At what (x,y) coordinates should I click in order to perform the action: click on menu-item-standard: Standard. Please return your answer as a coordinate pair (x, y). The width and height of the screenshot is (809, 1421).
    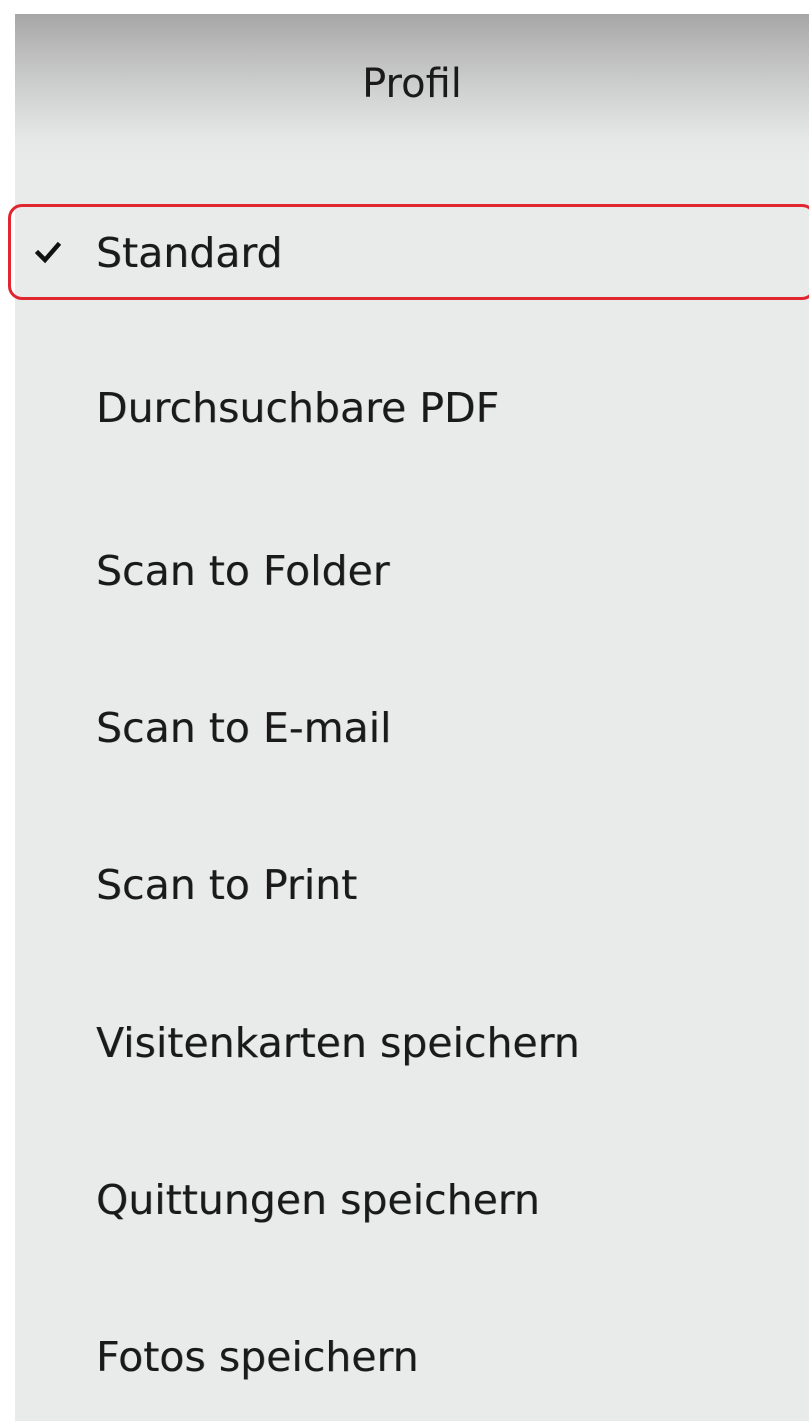
    Looking at the image, I should click on (412, 253).